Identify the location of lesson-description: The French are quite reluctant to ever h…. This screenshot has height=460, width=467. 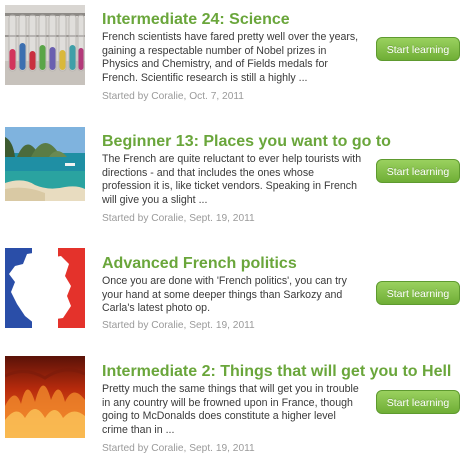
(232, 179).